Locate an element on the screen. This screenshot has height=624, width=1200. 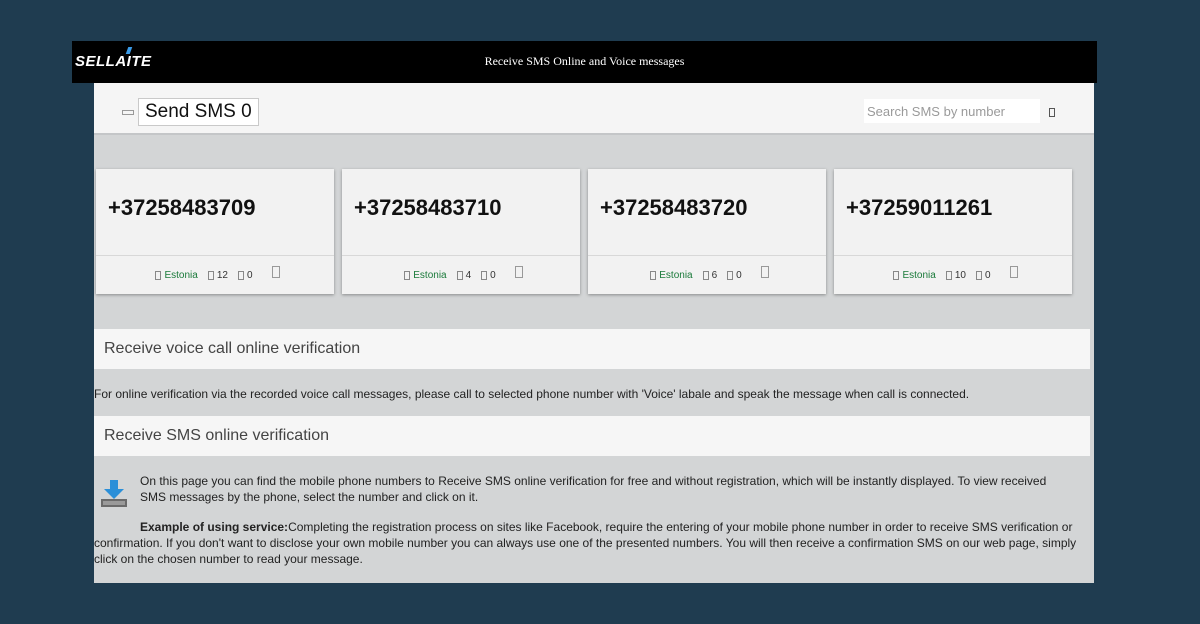
number-card: +37258483709 Estonia 12 0 is located at coordinates (215, 231).